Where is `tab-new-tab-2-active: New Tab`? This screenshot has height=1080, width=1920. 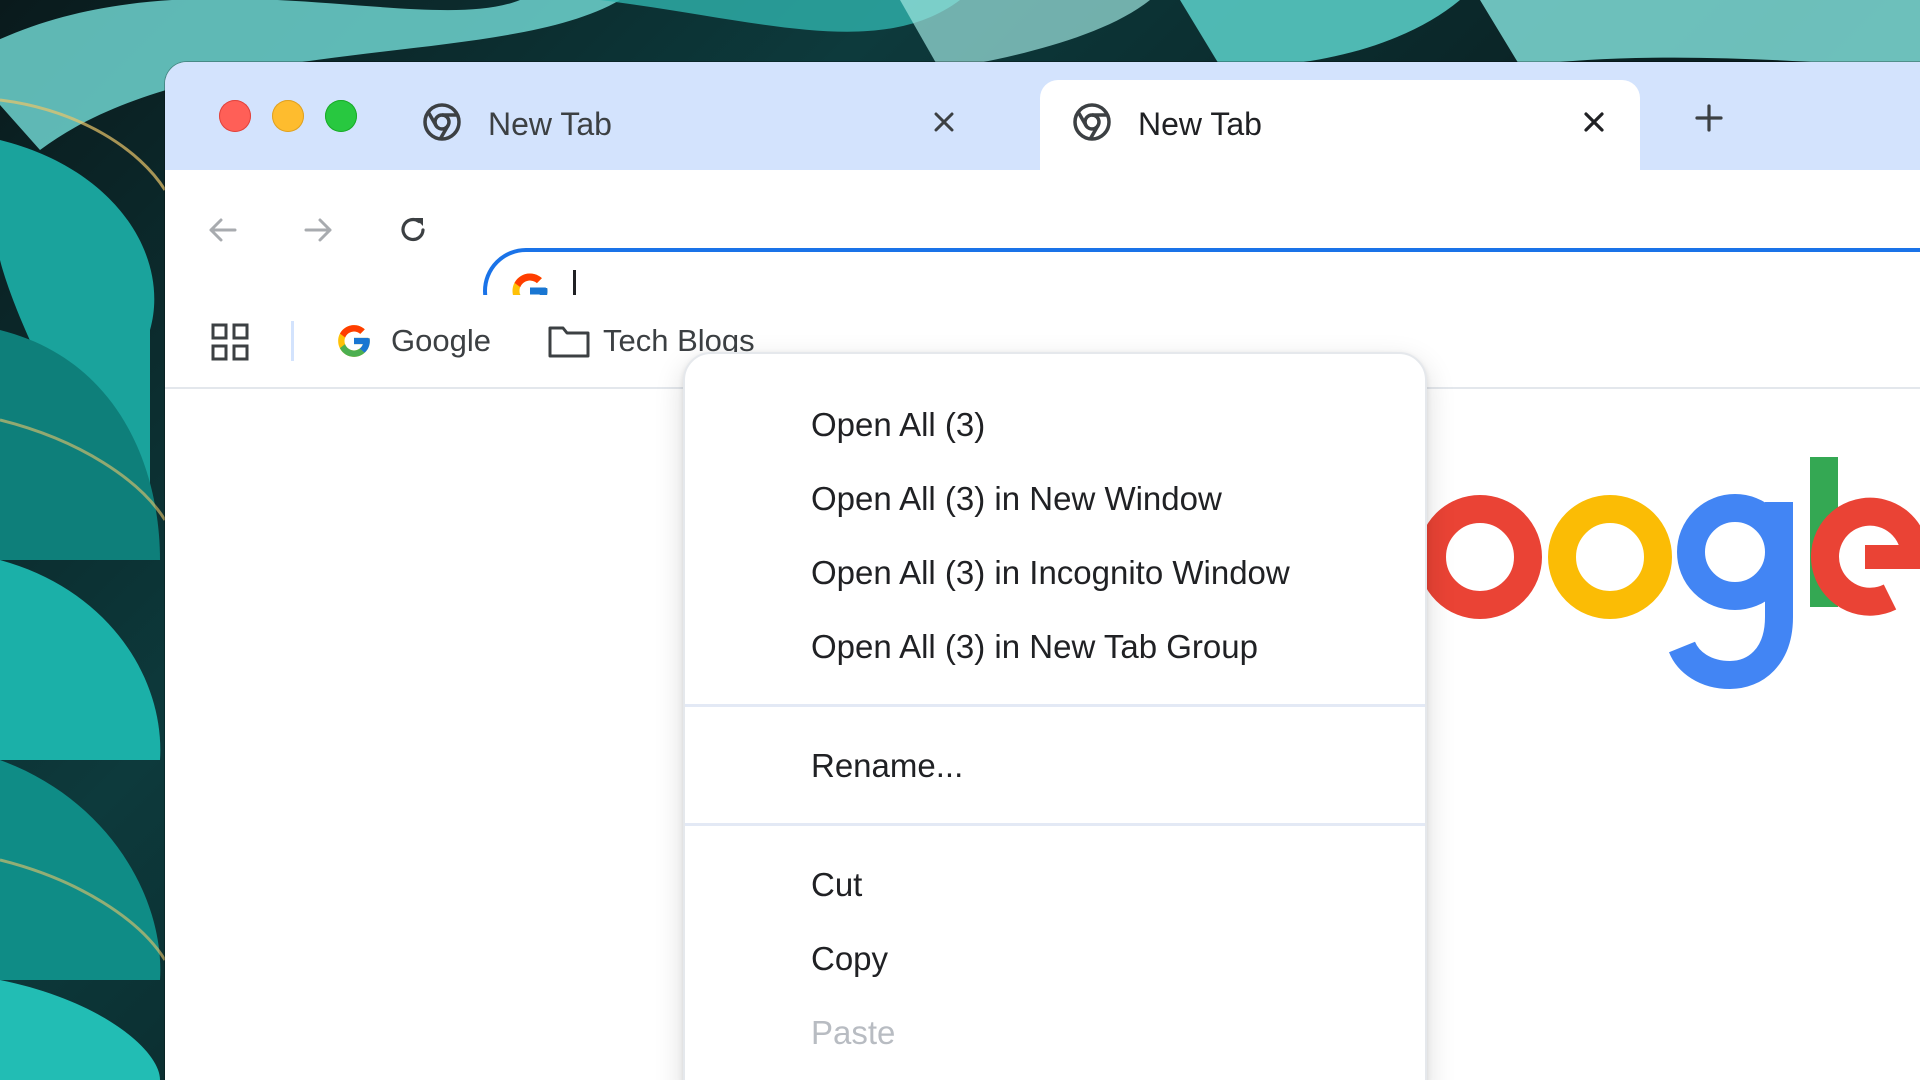 tab-new-tab-2-active: New Tab is located at coordinates (1340, 125).